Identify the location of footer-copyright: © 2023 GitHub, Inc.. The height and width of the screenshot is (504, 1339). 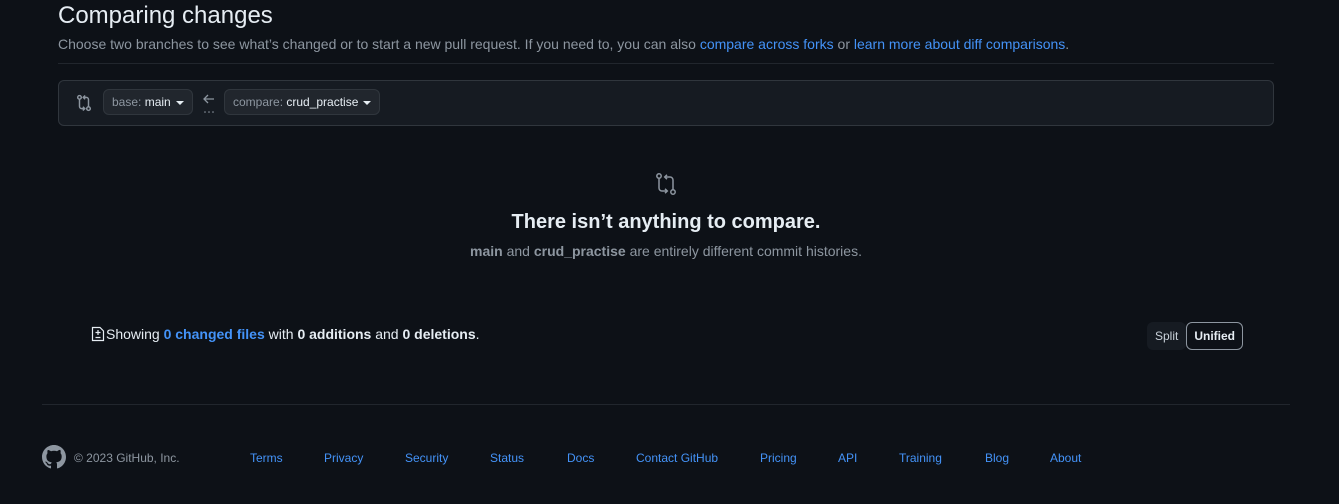
(127, 458).